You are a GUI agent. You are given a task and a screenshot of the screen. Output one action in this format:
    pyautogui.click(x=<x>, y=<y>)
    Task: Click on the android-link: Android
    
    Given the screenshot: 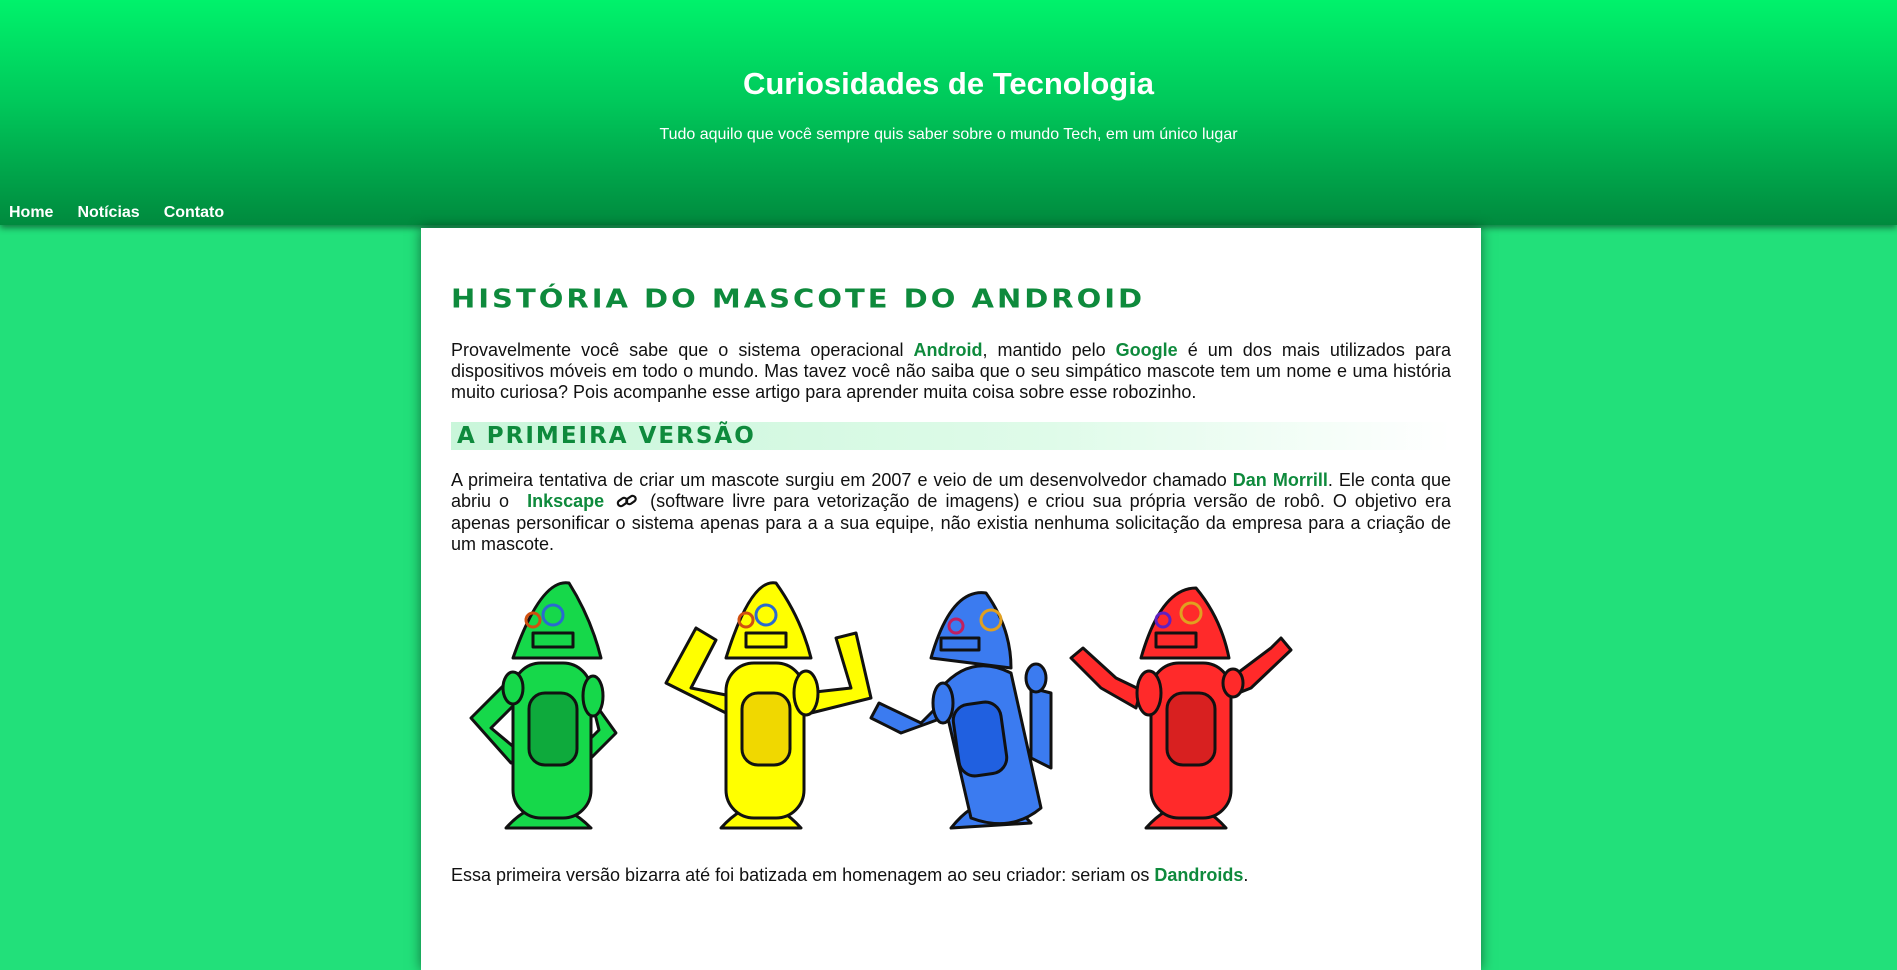 What is the action you would take?
    pyautogui.click(x=947, y=350)
    